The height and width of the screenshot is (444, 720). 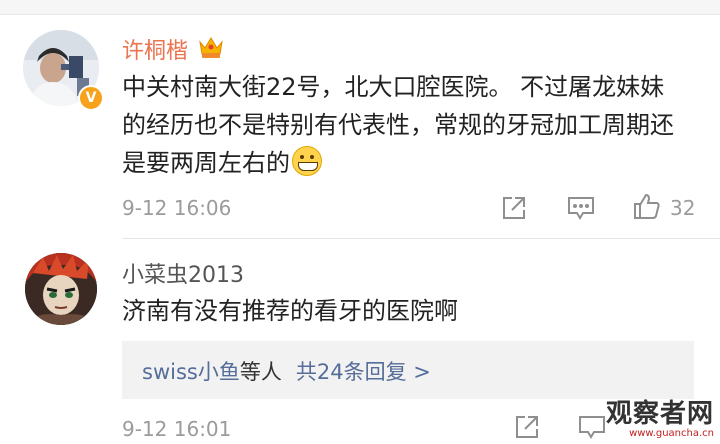 I want to click on verified-badge-icon: V, so click(x=91, y=98).